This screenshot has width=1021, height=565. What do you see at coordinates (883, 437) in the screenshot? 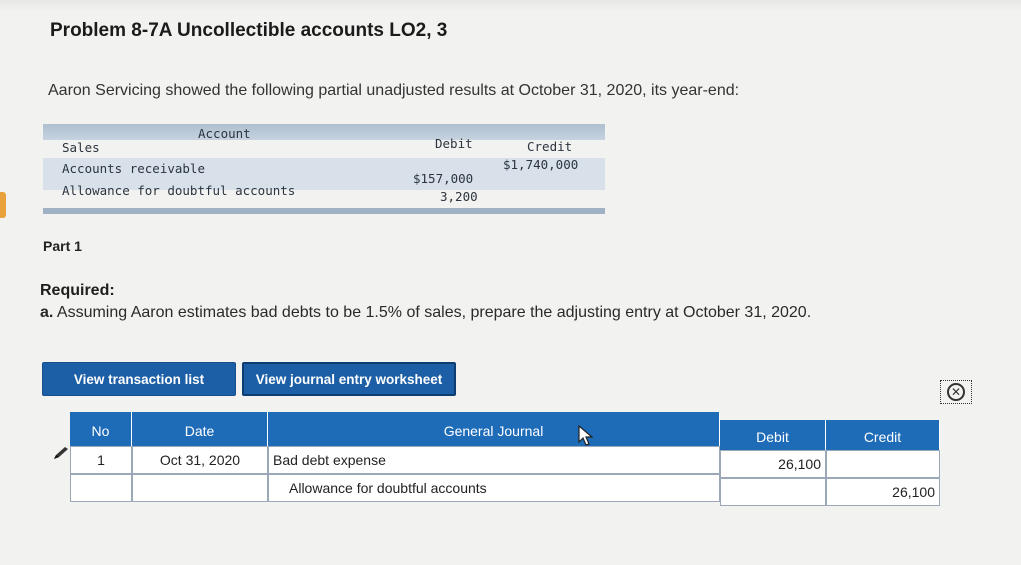
I see `journal-header-credit: Credit` at bounding box center [883, 437].